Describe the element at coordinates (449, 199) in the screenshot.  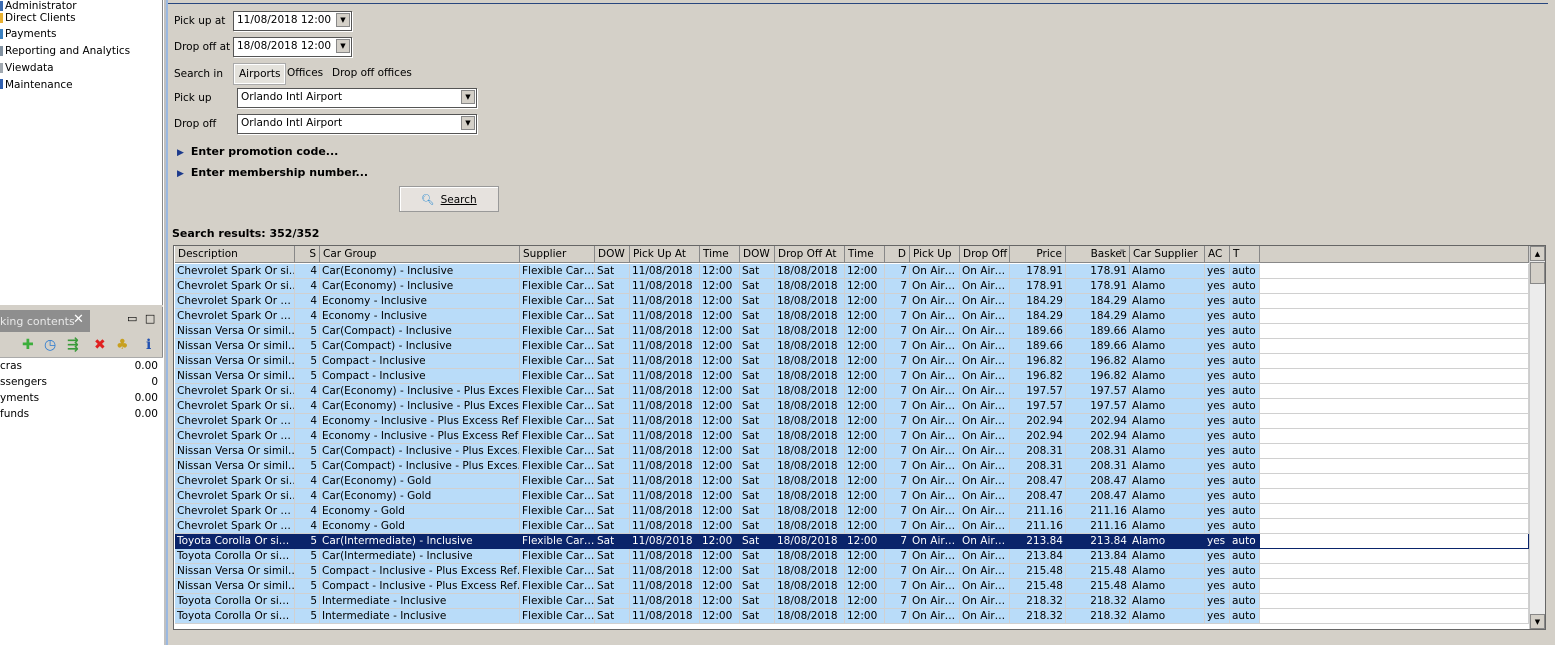
I see `search-button: 🔍︎ Search` at that location.